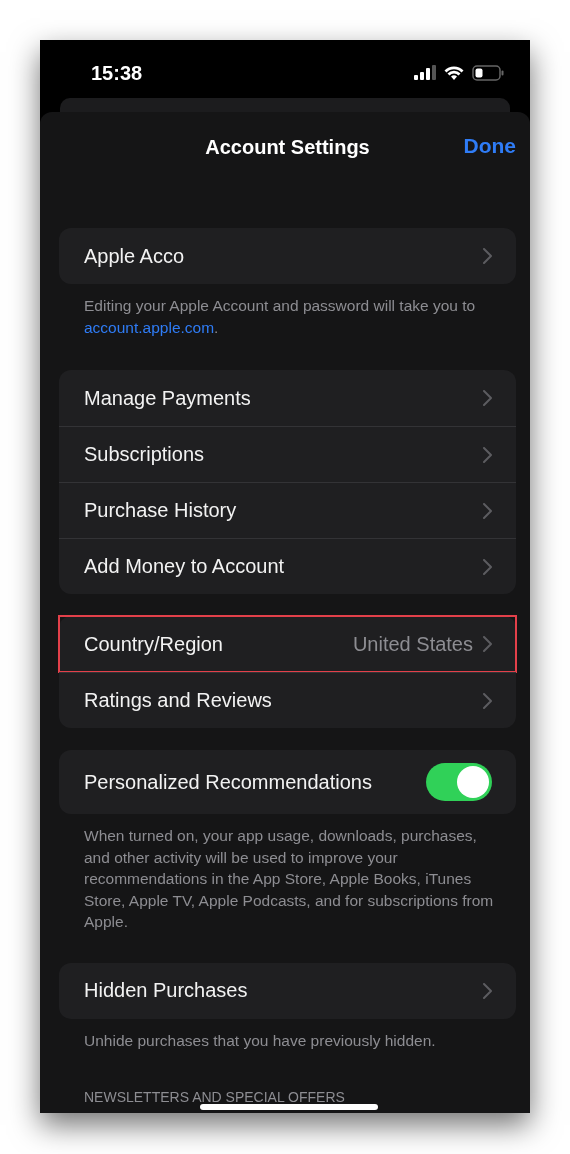 The width and height of the screenshot is (570, 1154). What do you see at coordinates (287, 454) in the screenshot?
I see `settings-row: Subscriptions` at bounding box center [287, 454].